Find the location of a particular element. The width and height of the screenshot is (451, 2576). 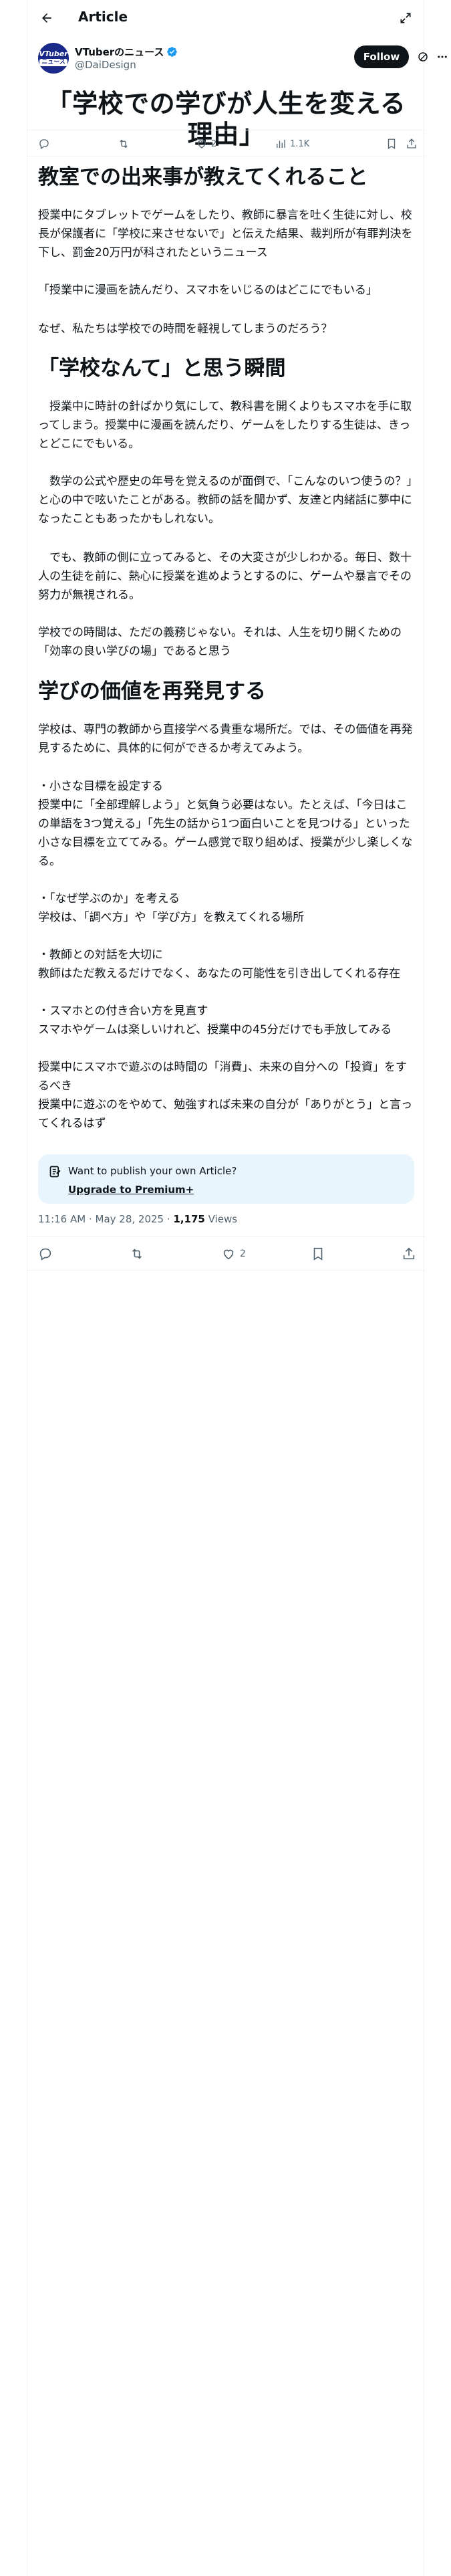

views-count: 1.1K is located at coordinates (300, 143).